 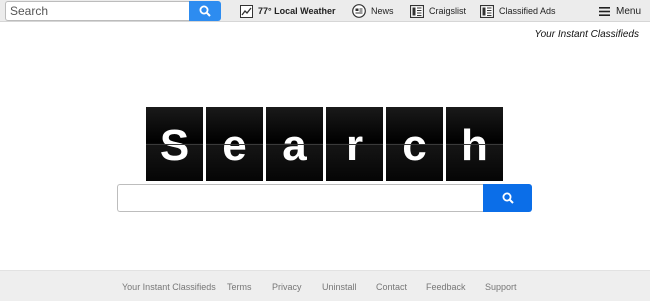 What do you see at coordinates (325, 144) in the screenshot?
I see `search-logo: S e a r c h` at bounding box center [325, 144].